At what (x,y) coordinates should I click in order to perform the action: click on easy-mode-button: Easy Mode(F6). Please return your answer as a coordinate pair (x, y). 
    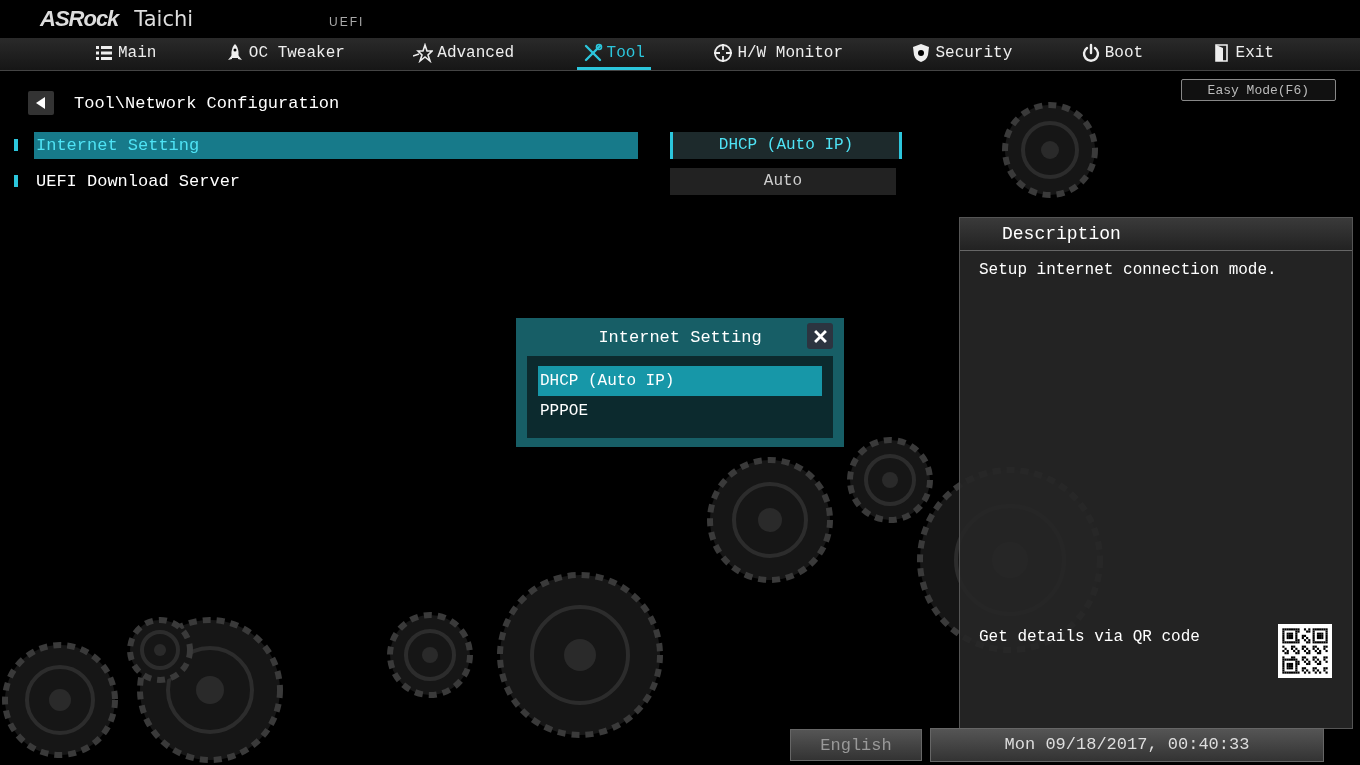
    Looking at the image, I should click on (1258, 90).